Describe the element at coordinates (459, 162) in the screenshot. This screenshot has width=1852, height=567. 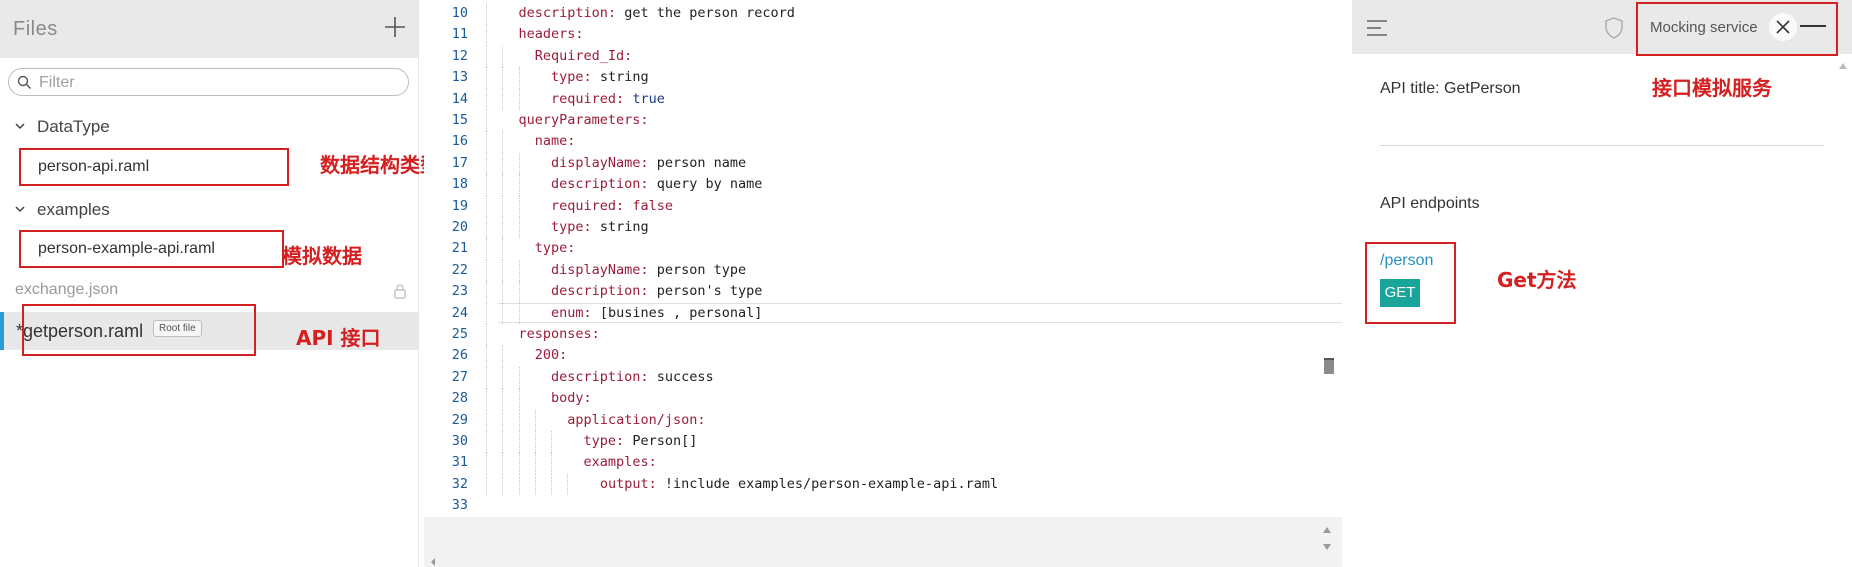
I see `line-number: 17` at that location.